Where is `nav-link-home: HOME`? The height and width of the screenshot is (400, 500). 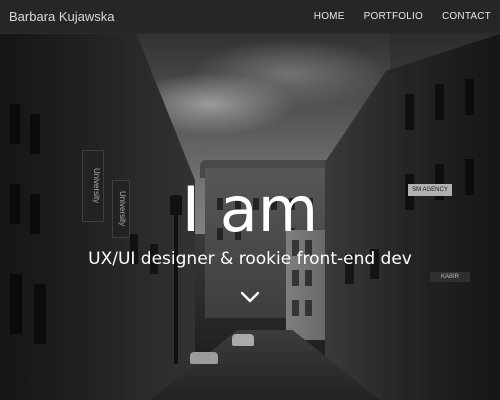
nav-link-home: HOME is located at coordinates (329, 16).